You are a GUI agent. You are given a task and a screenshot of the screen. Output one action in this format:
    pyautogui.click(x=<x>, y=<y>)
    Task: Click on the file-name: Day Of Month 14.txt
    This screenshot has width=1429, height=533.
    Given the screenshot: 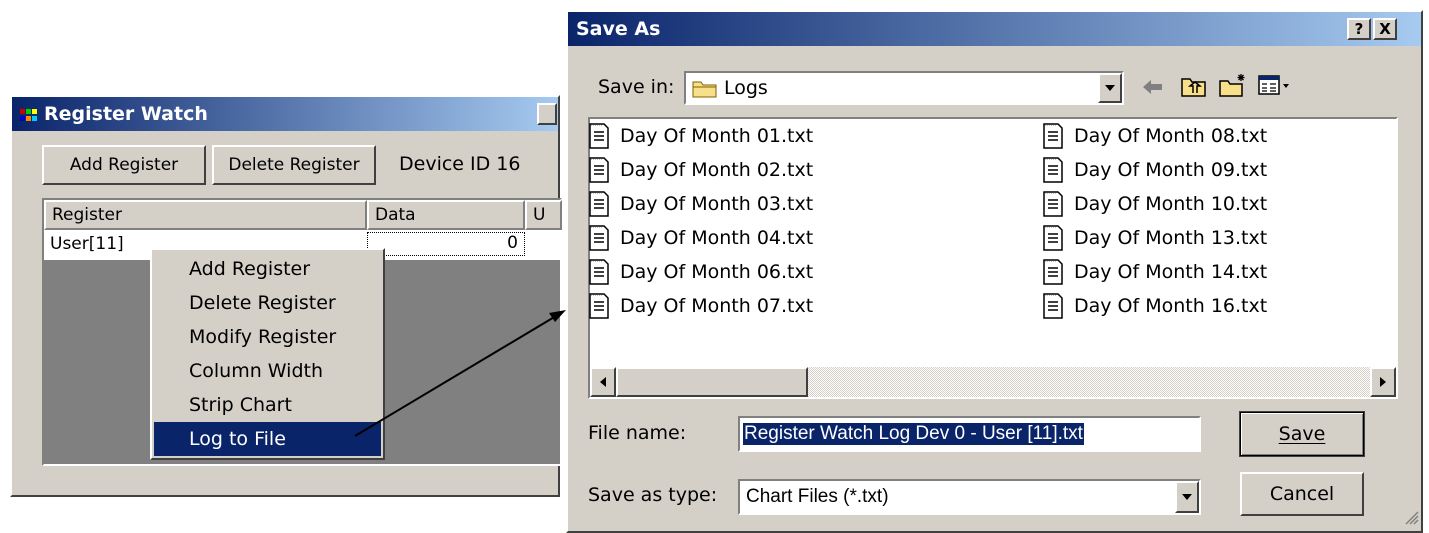 What is the action you would take?
    pyautogui.click(x=1171, y=272)
    